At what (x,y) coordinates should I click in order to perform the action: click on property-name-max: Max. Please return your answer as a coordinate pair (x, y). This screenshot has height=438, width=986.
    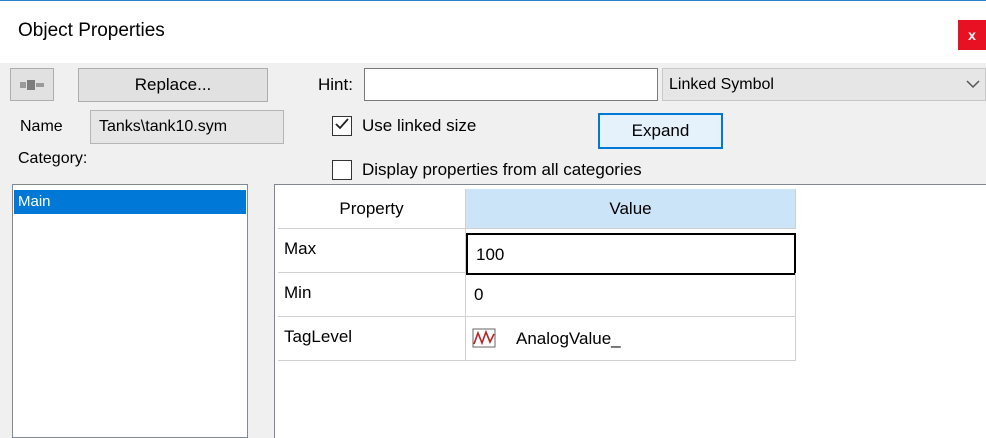
    Looking at the image, I should click on (372, 251).